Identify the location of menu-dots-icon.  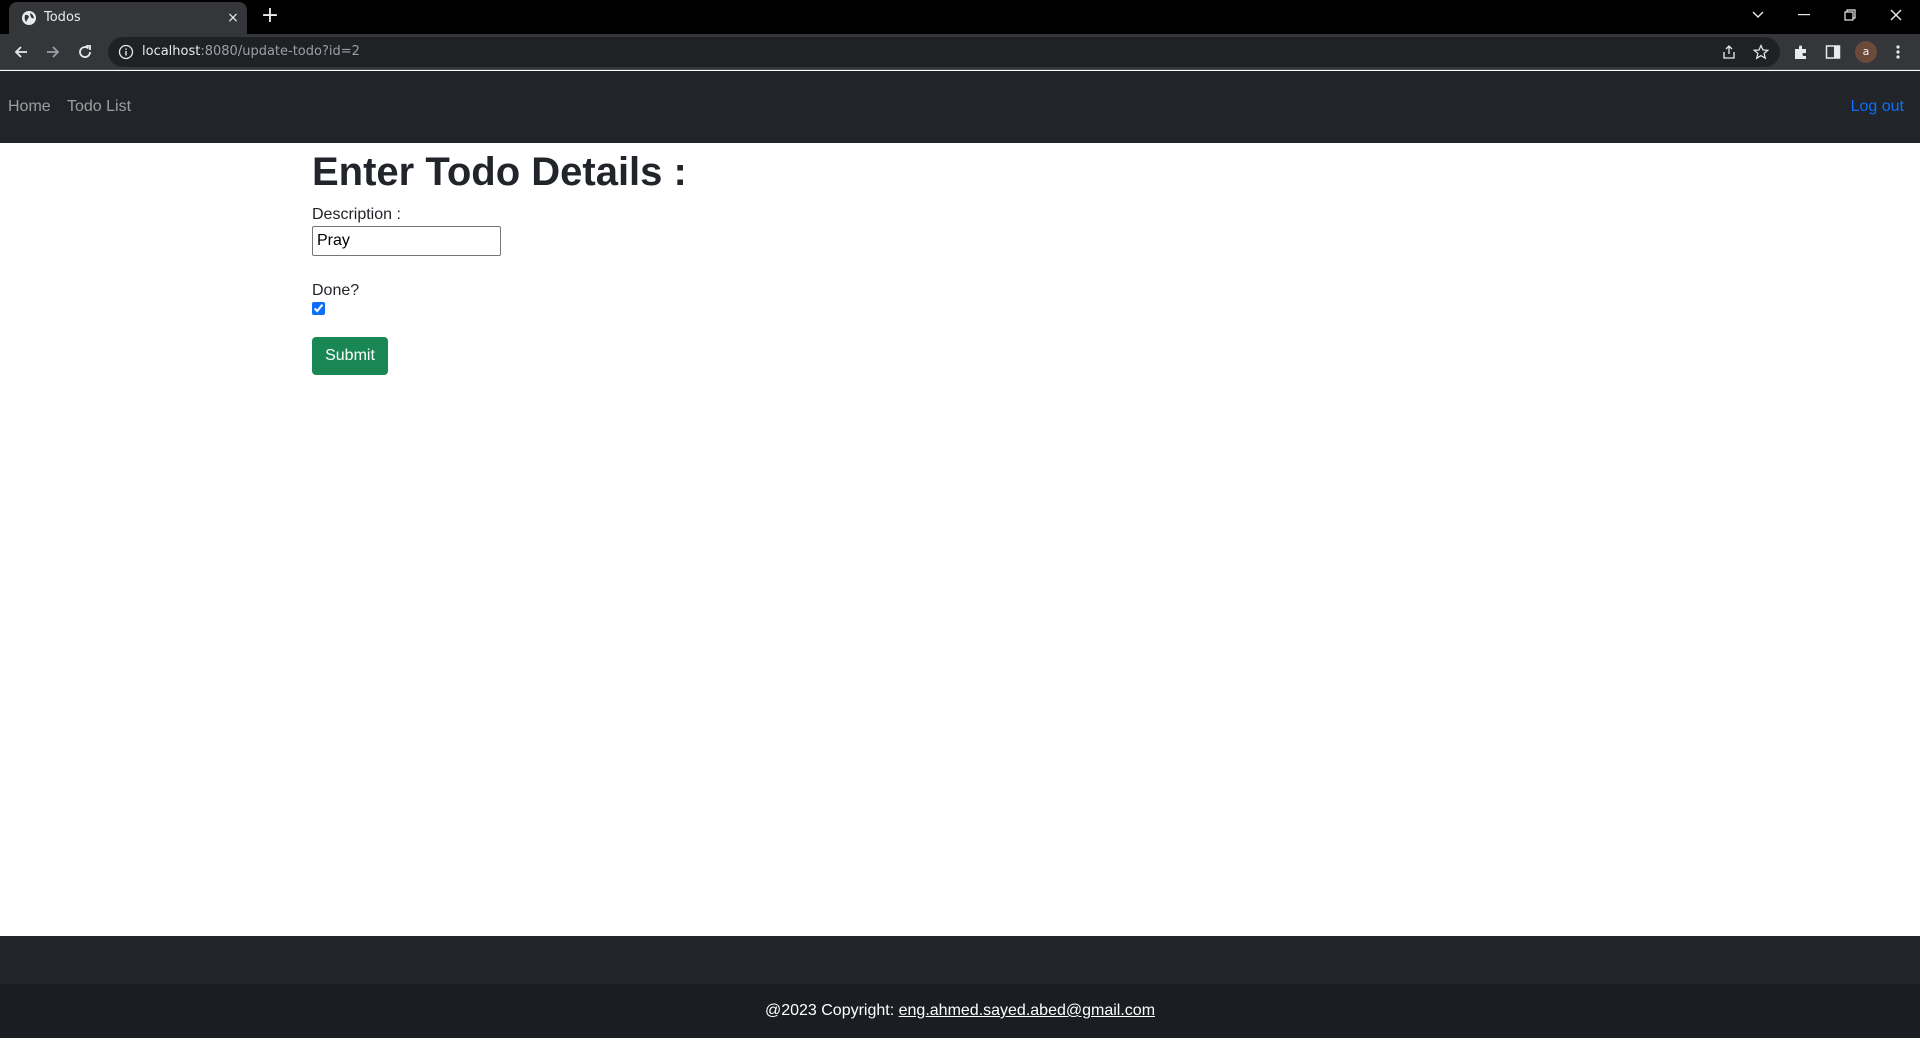
(1898, 52).